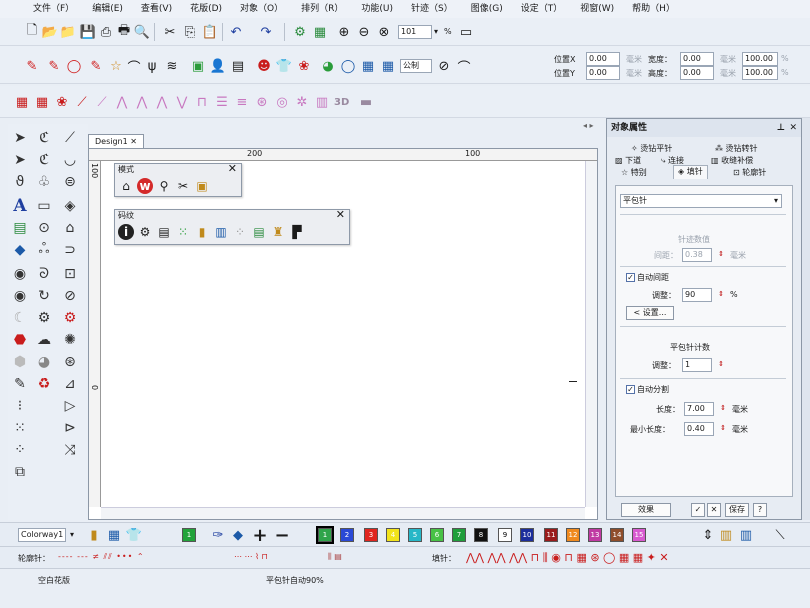  Describe the element at coordinates (551, 535) in the screenshot. I see `color-swatch: 11` at that location.